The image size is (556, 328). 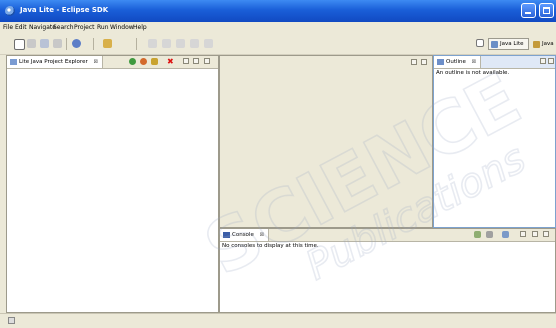 What do you see at coordinates (170, 61) in the screenshot?
I see `delete-icon: ✖` at bounding box center [170, 61].